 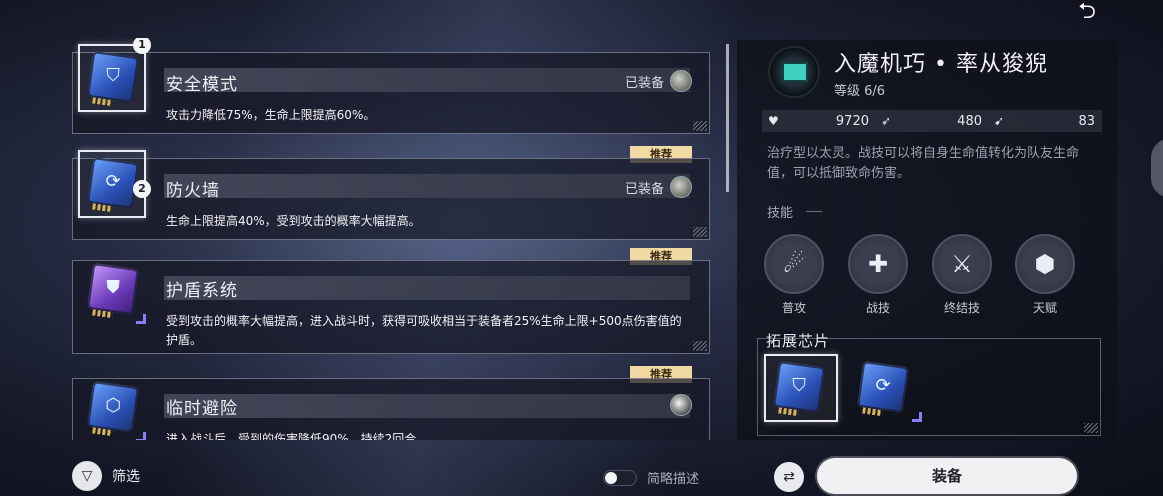 I want to click on skill-normal-attack: ☄ 普攻, so click(x=794, y=275).